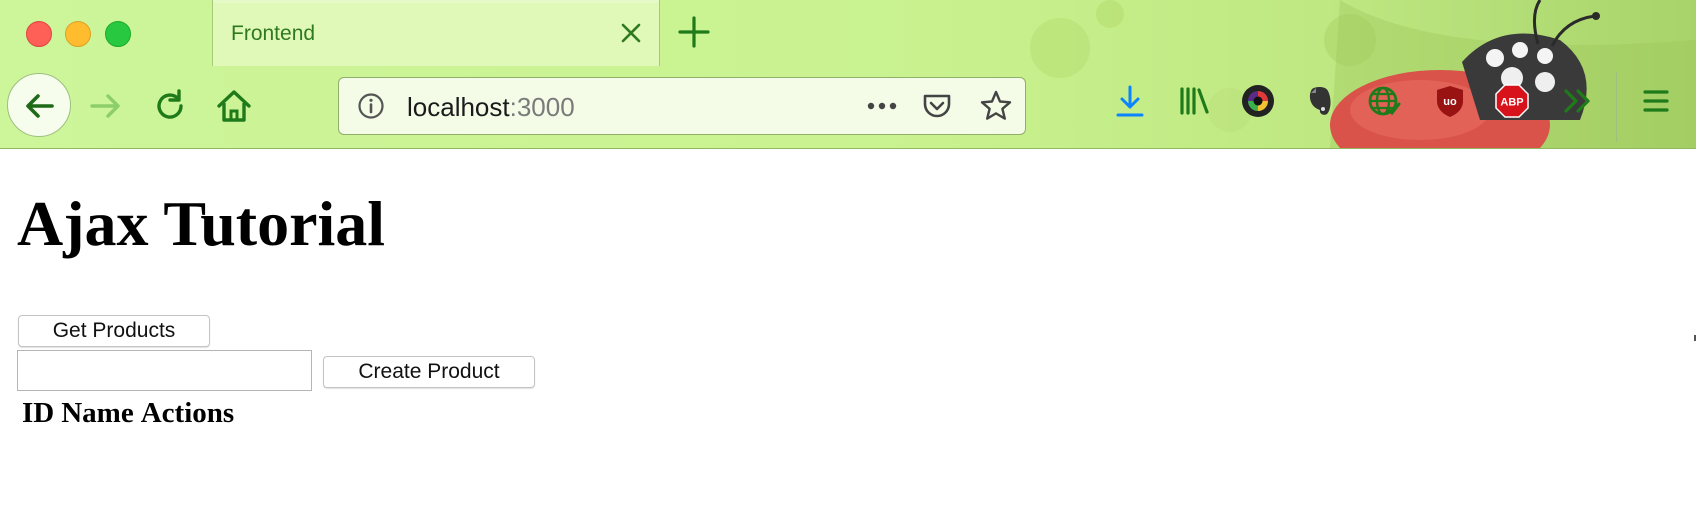  I want to click on close-tab-icon, so click(631, 33).